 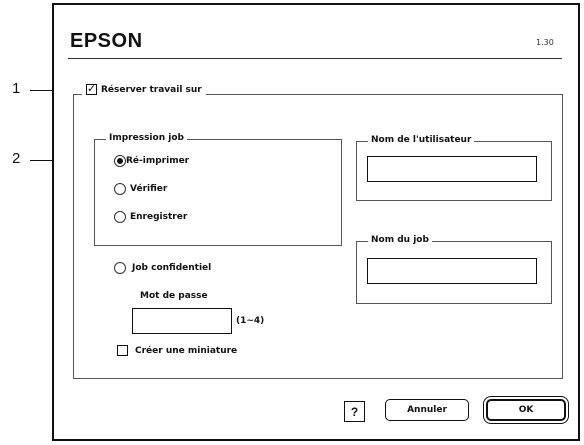 I want to click on store-label: Enregistrer, so click(x=159, y=217).